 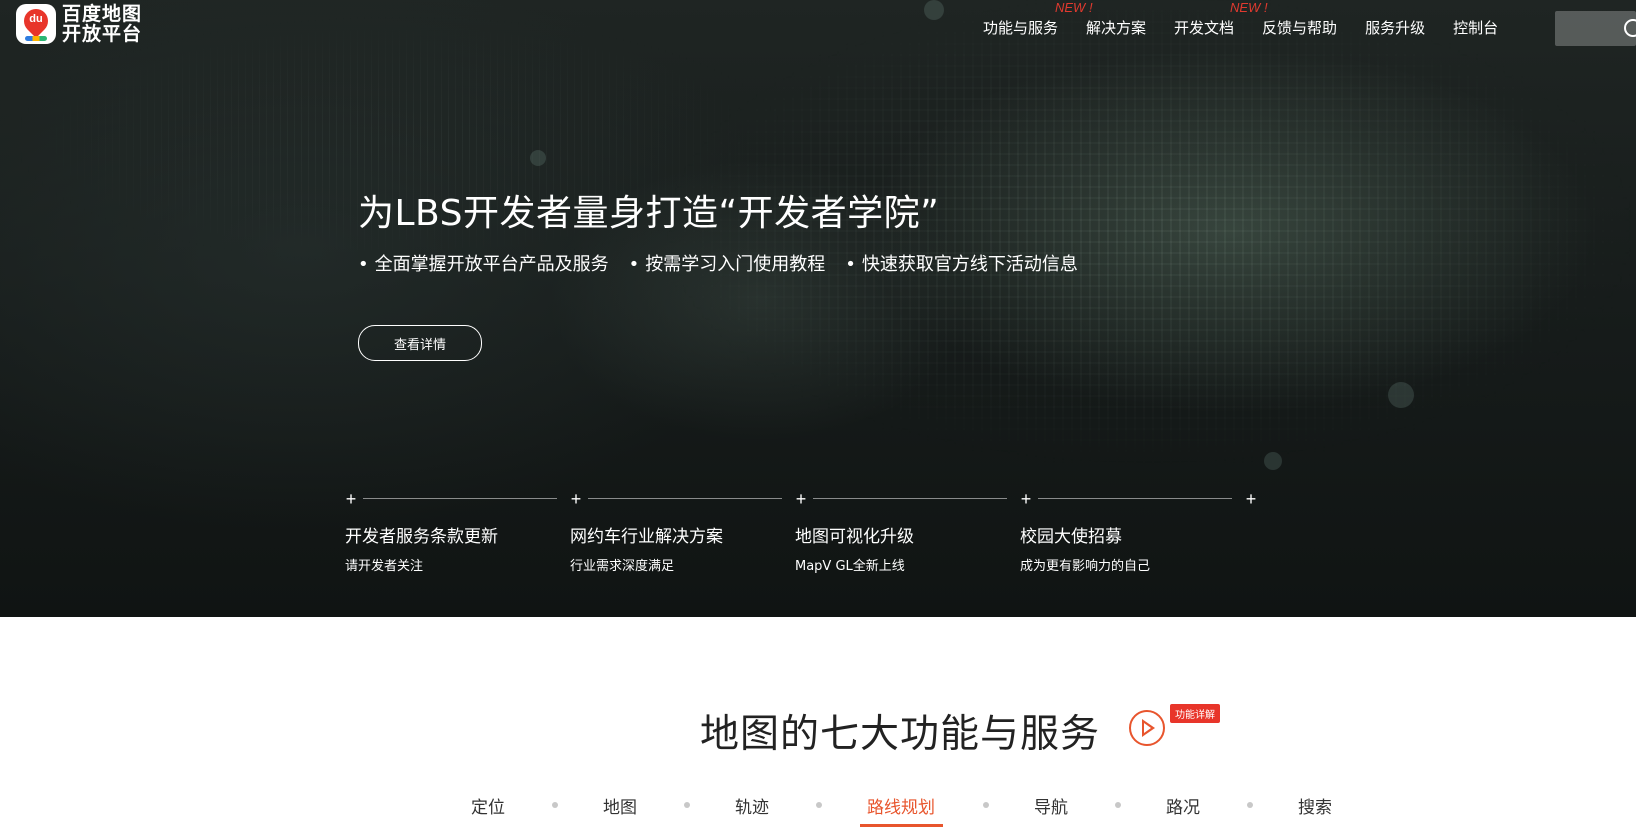 I want to click on play-video-button, so click(x=1147, y=728).